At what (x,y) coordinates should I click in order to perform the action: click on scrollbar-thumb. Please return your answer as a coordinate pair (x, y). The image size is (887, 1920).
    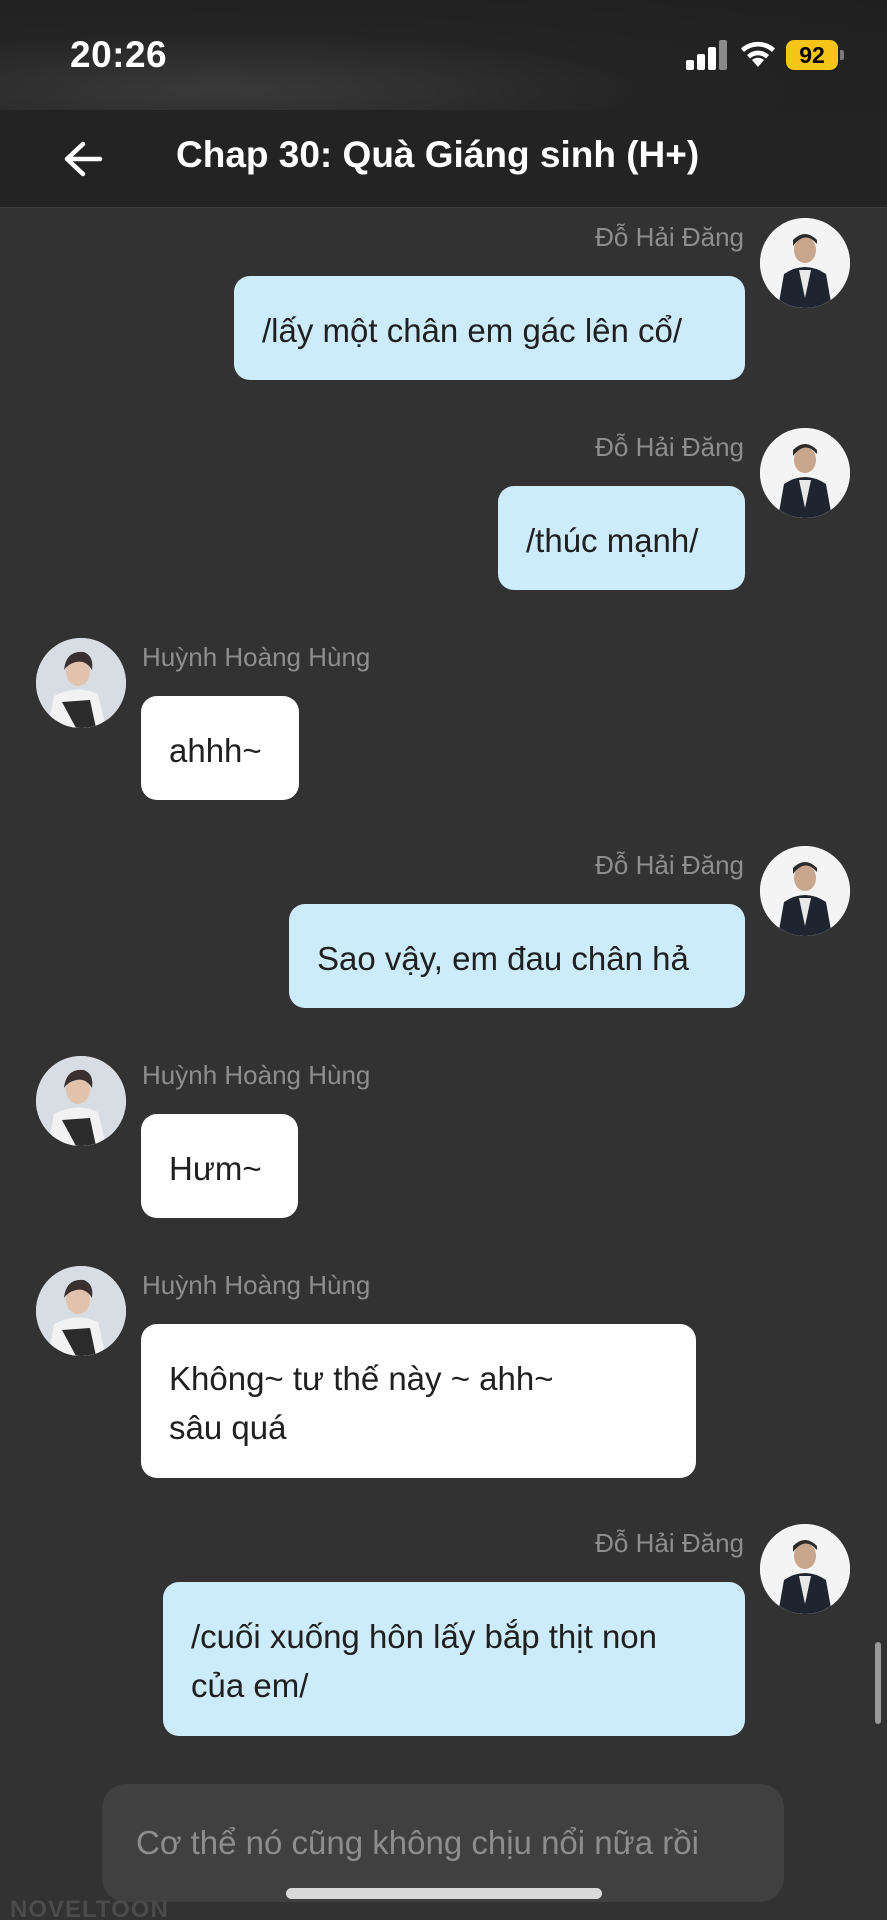
    Looking at the image, I should click on (878, 1683).